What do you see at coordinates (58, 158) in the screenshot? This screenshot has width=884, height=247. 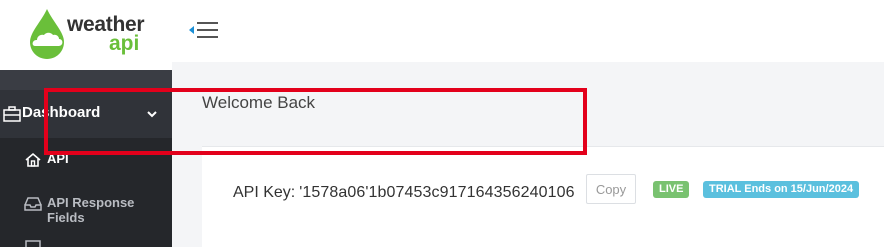 I see `sidebar-item-label: API` at bounding box center [58, 158].